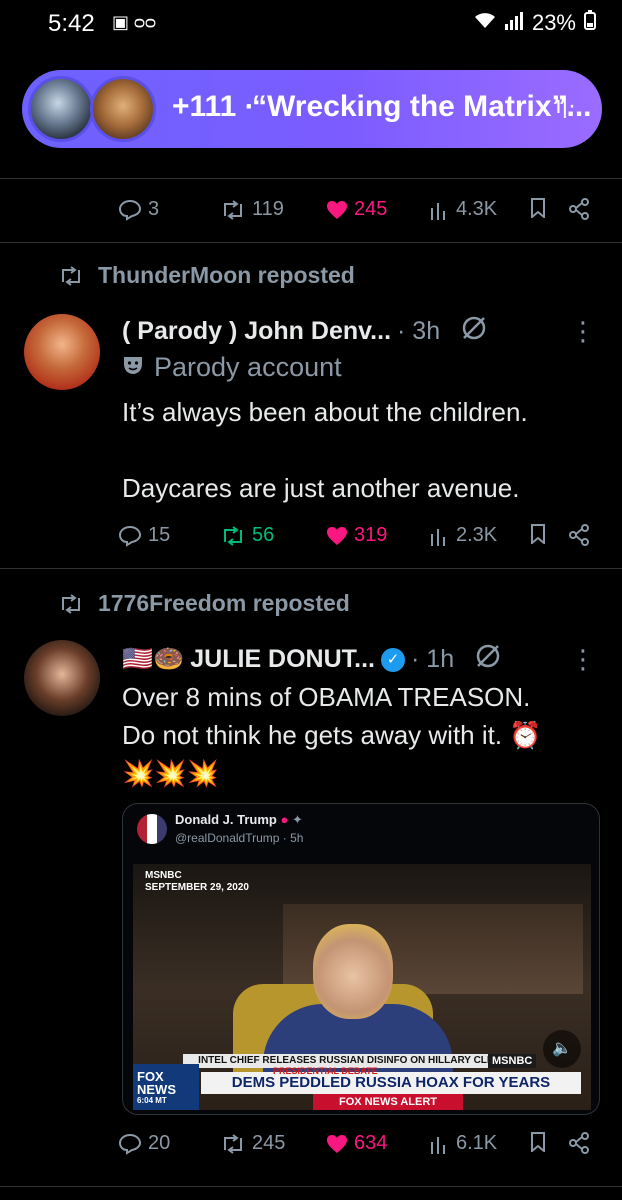 Image resolution: width=622 pixels, height=1200 pixels. Describe the element at coordinates (356, 209) in the screenshot. I see `like-button: 245` at that location.